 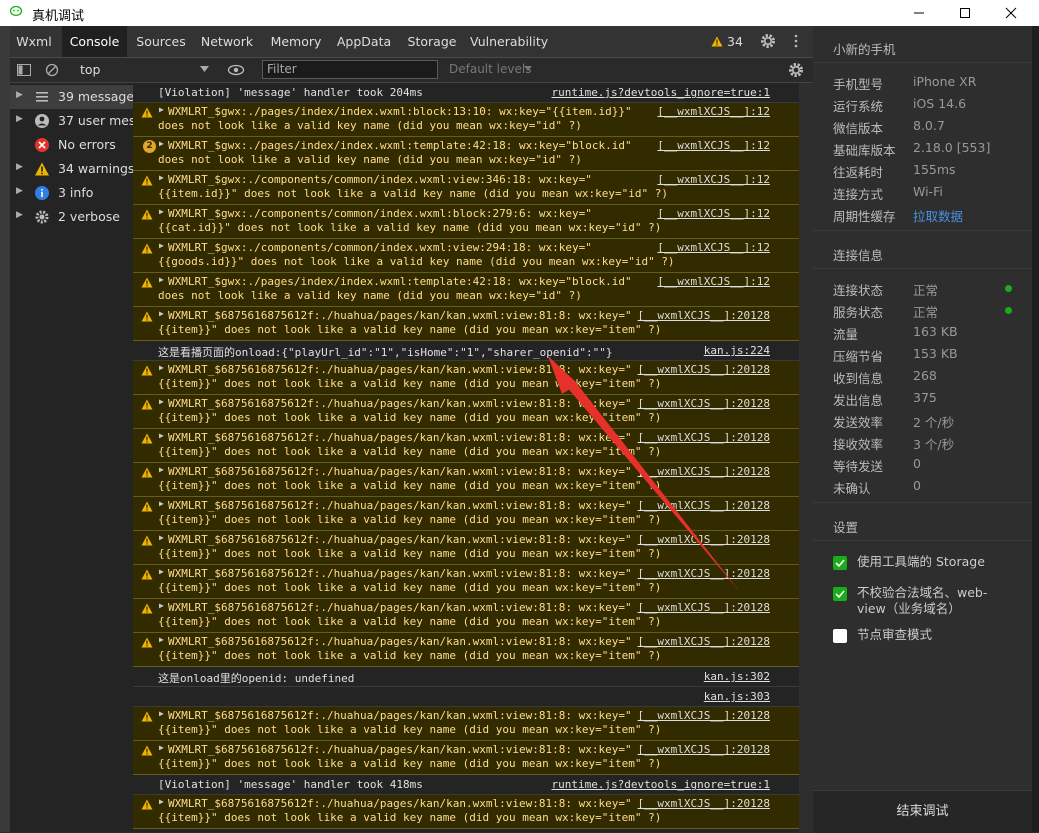 What do you see at coordinates (737, 696) in the screenshot?
I see `source-link: kan.js:303` at bounding box center [737, 696].